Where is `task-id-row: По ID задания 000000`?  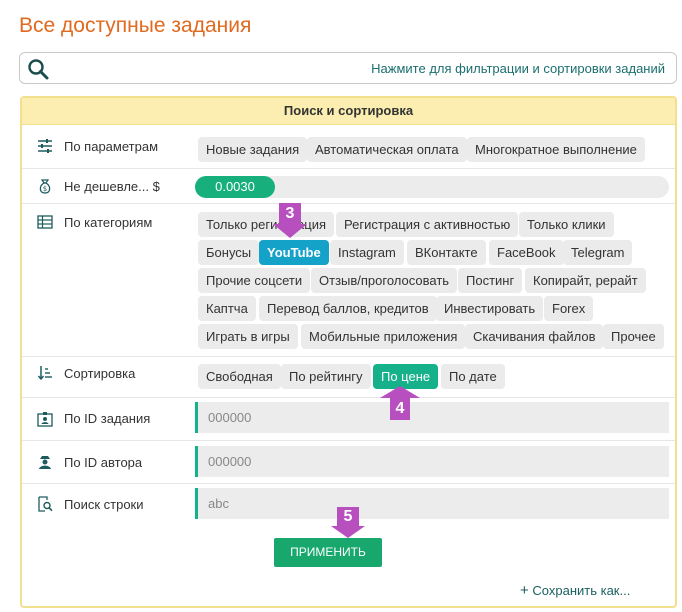
task-id-row: По ID задания 000000 is located at coordinates (348, 418).